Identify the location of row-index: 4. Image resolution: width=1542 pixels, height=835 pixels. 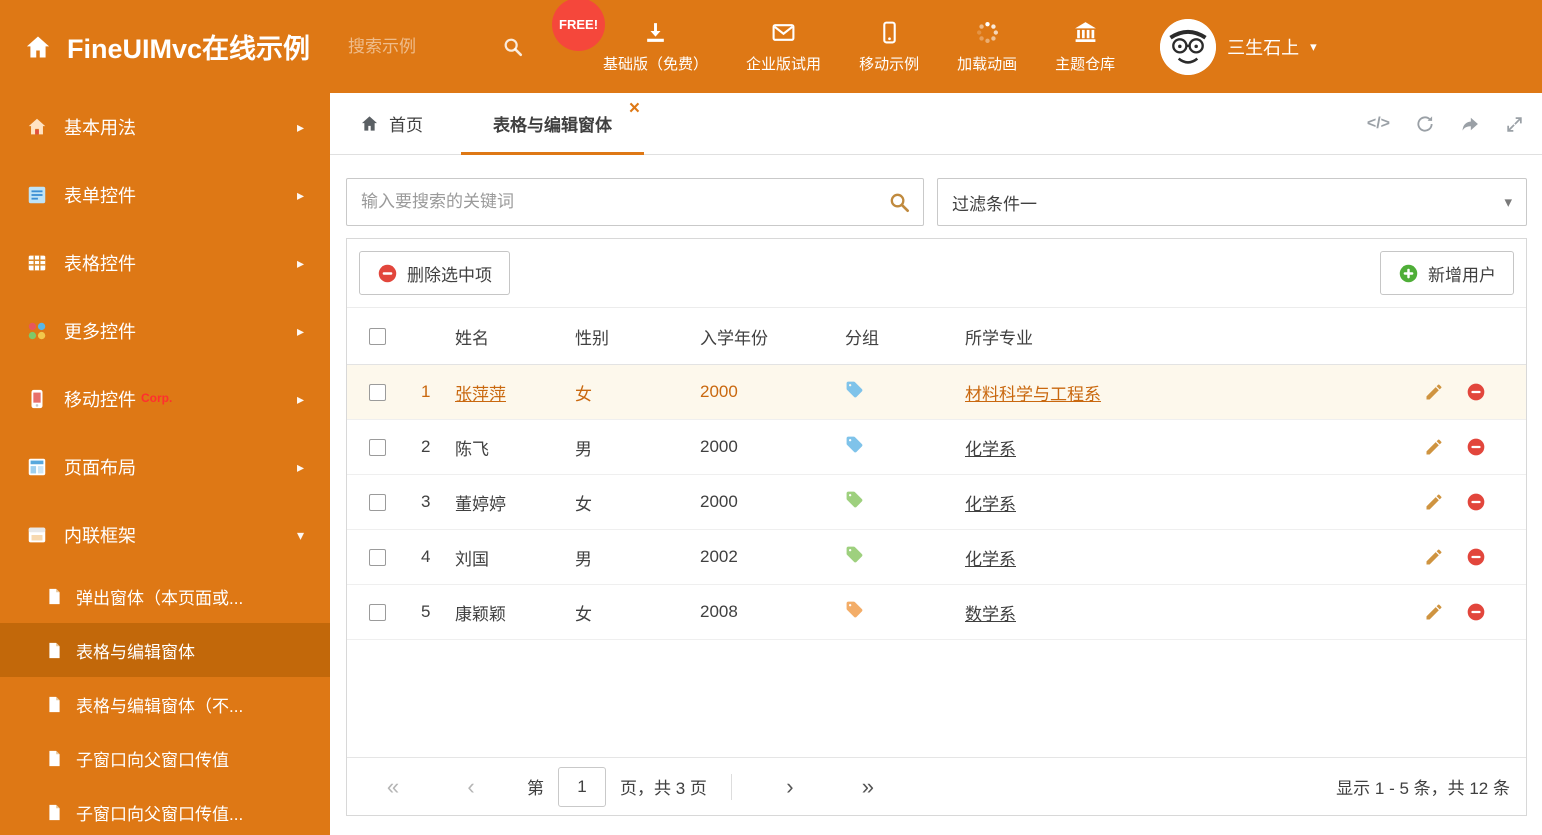
(426, 556).